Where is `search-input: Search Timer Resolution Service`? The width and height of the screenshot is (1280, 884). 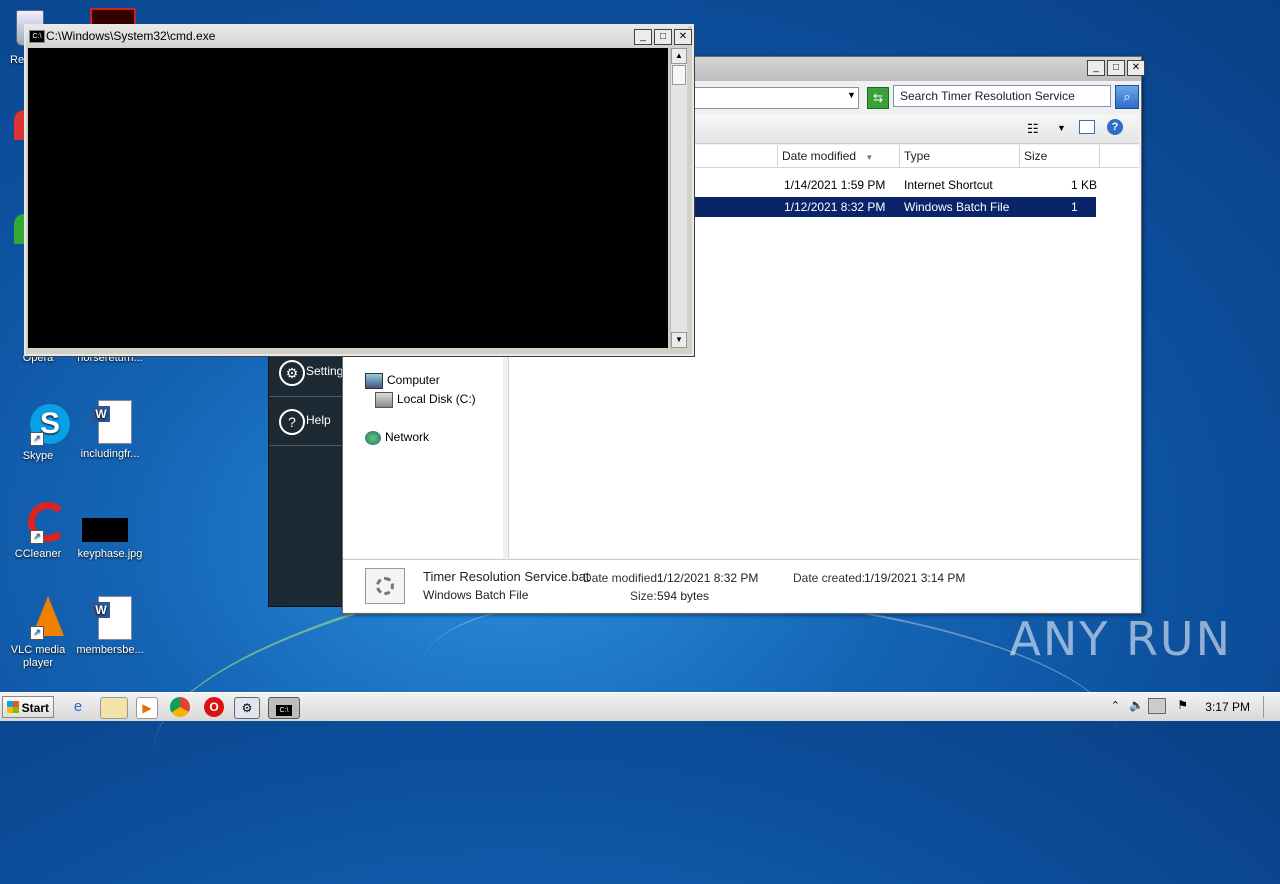 search-input: Search Timer Resolution Service is located at coordinates (1002, 96).